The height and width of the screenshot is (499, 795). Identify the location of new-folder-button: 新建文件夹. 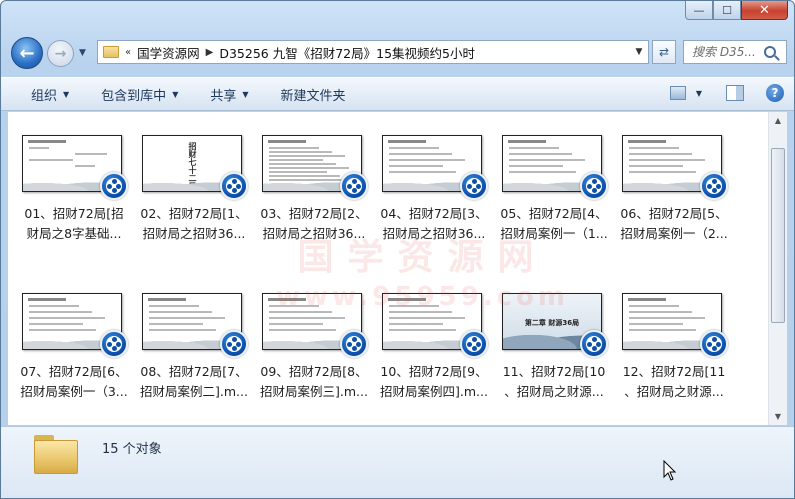
(313, 94).